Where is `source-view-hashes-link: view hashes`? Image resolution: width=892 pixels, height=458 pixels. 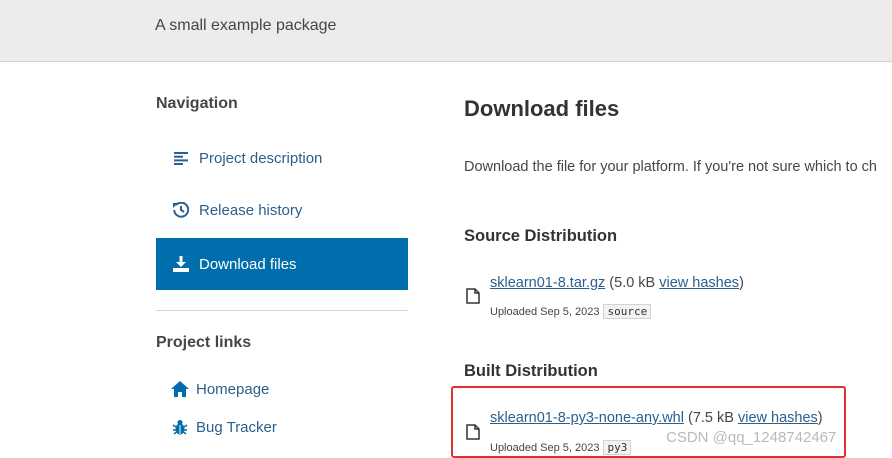
source-view-hashes-link: view hashes is located at coordinates (699, 283).